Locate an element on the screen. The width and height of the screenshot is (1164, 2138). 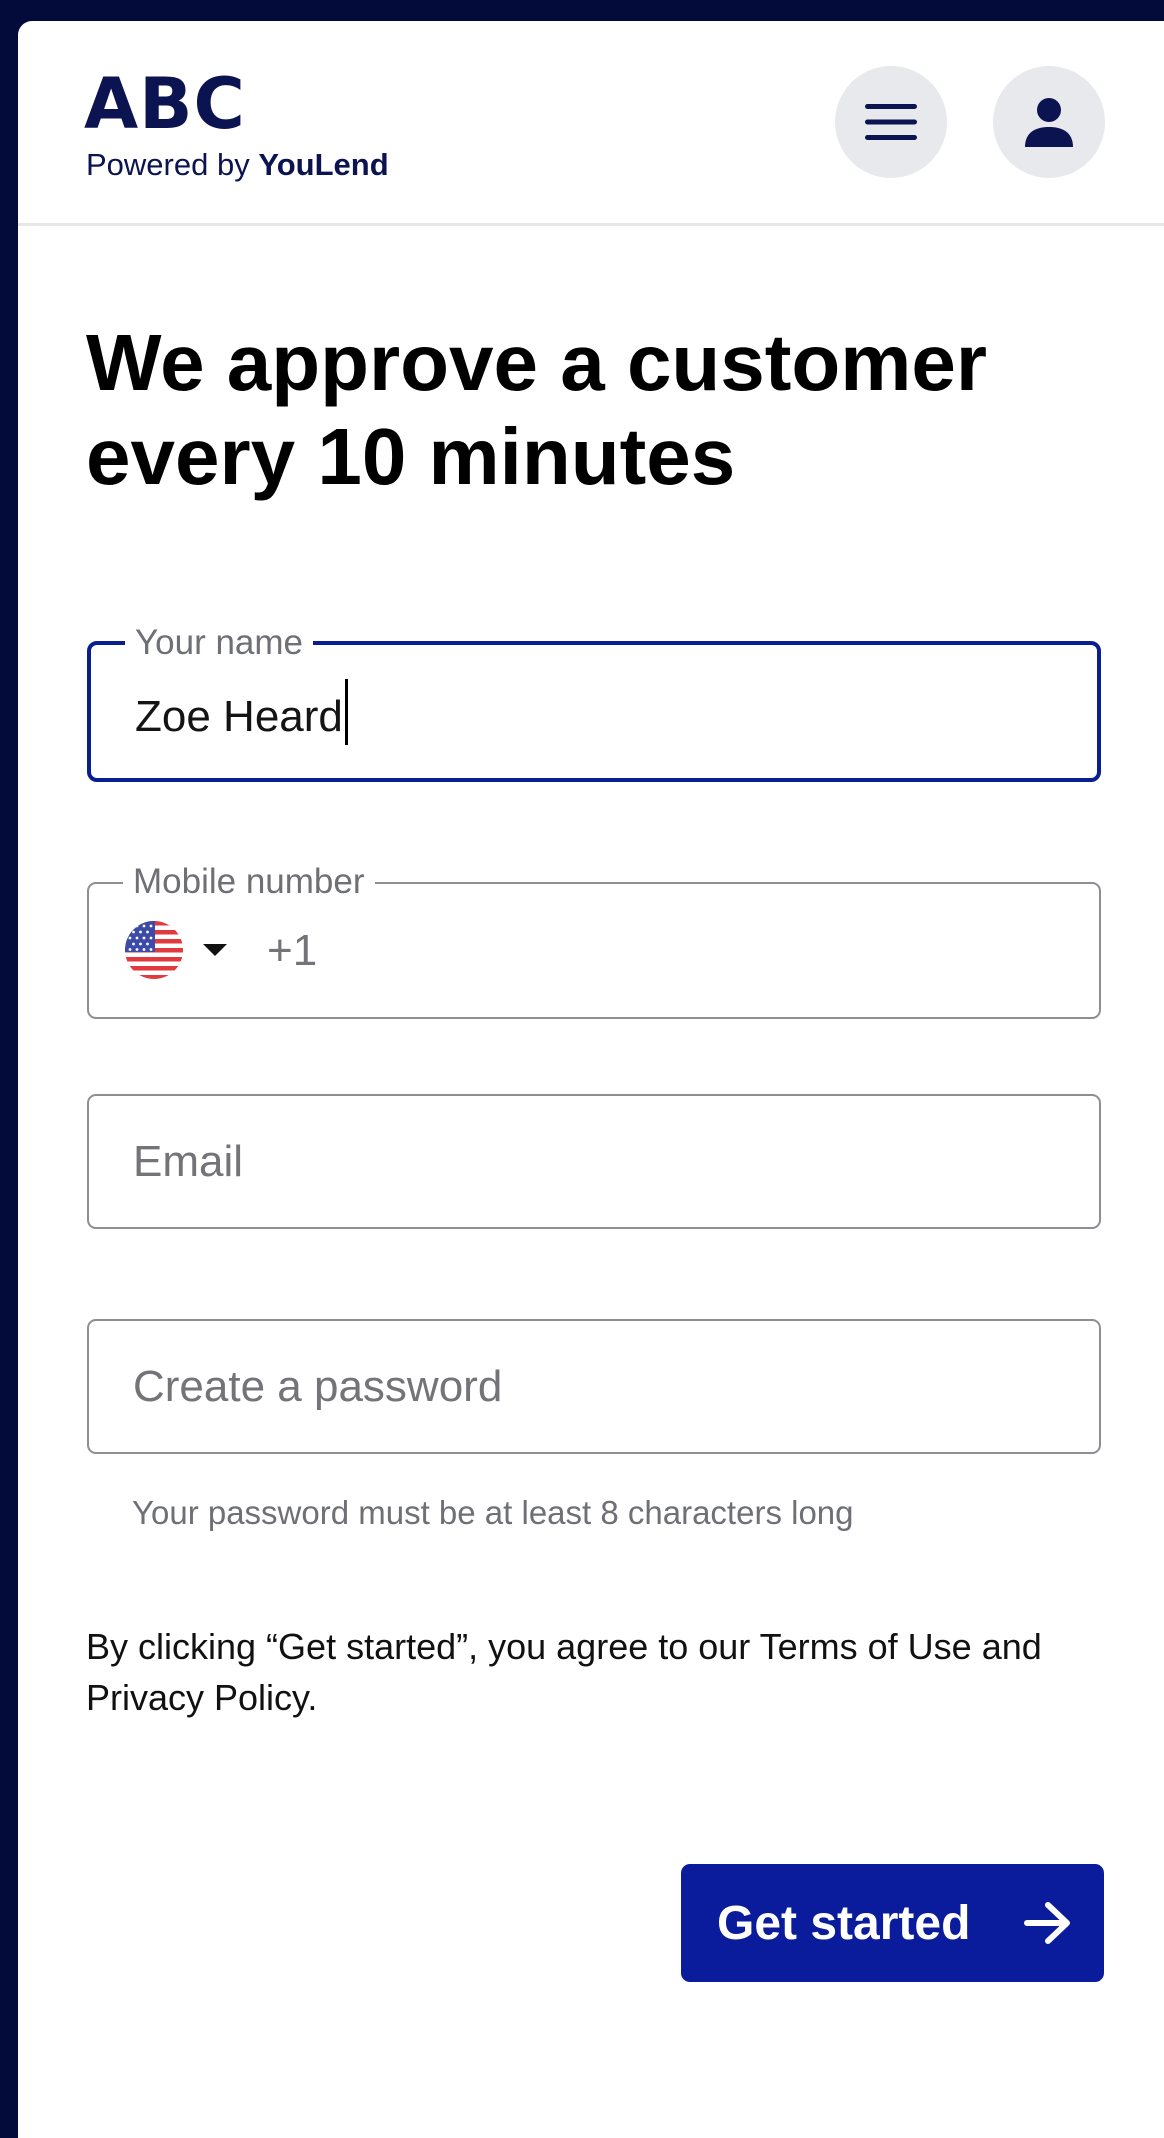
user-account-icon is located at coordinates (1049, 122).